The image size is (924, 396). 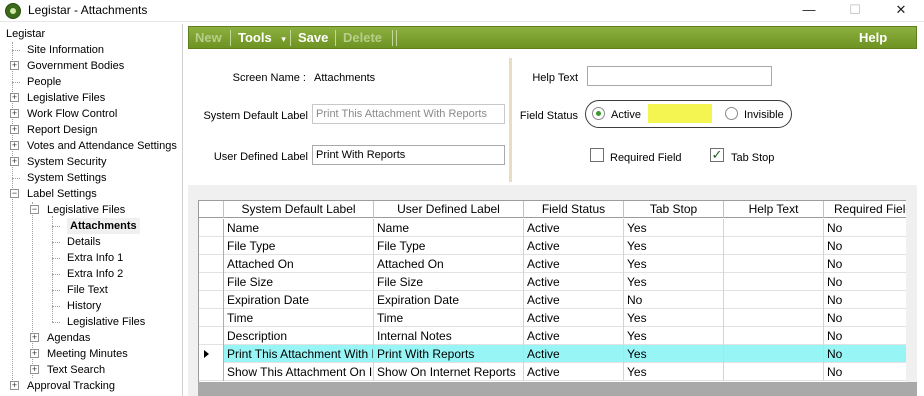 What do you see at coordinates (66, 162) in the screenshot?
I see `tree-item-system-security: System Security` at bounding box center [66, 162].